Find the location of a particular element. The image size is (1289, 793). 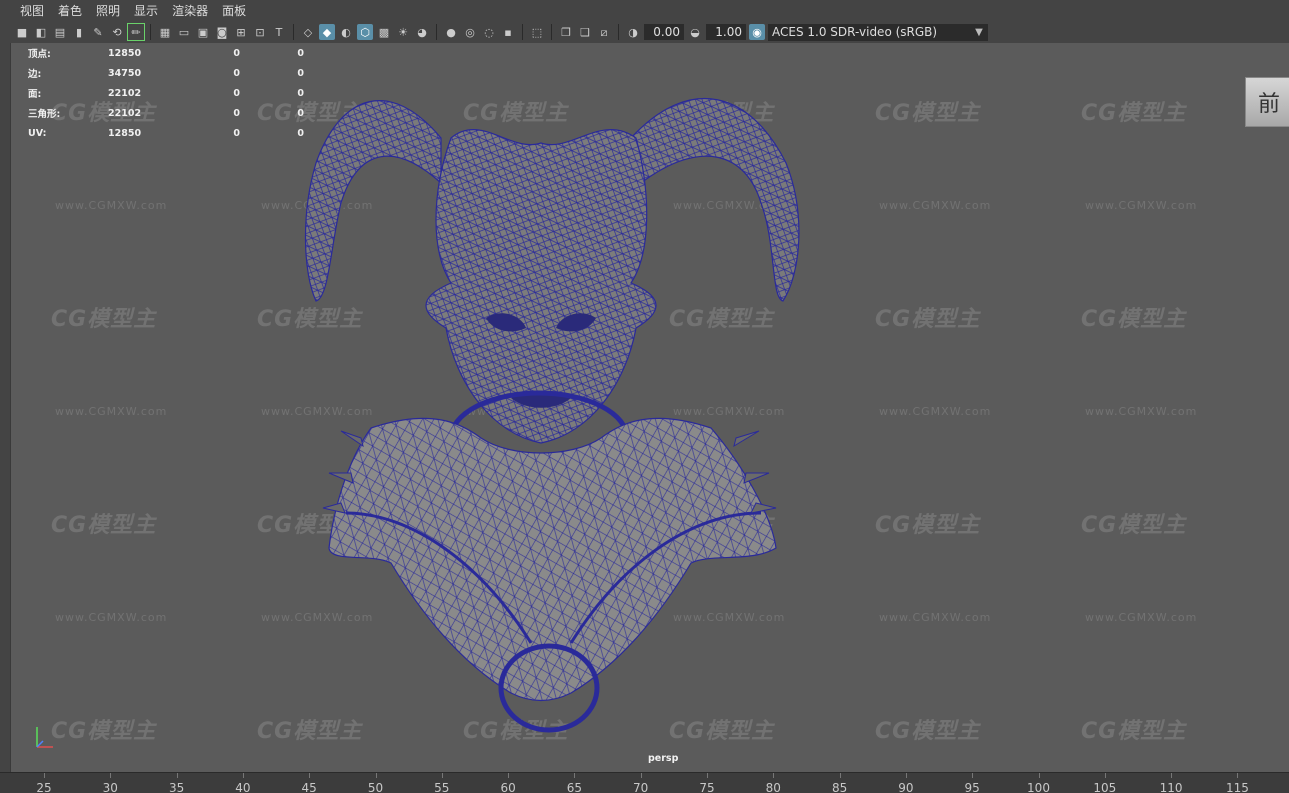

chevron-down-icon: ▼ is located at coordinates (979, 32).